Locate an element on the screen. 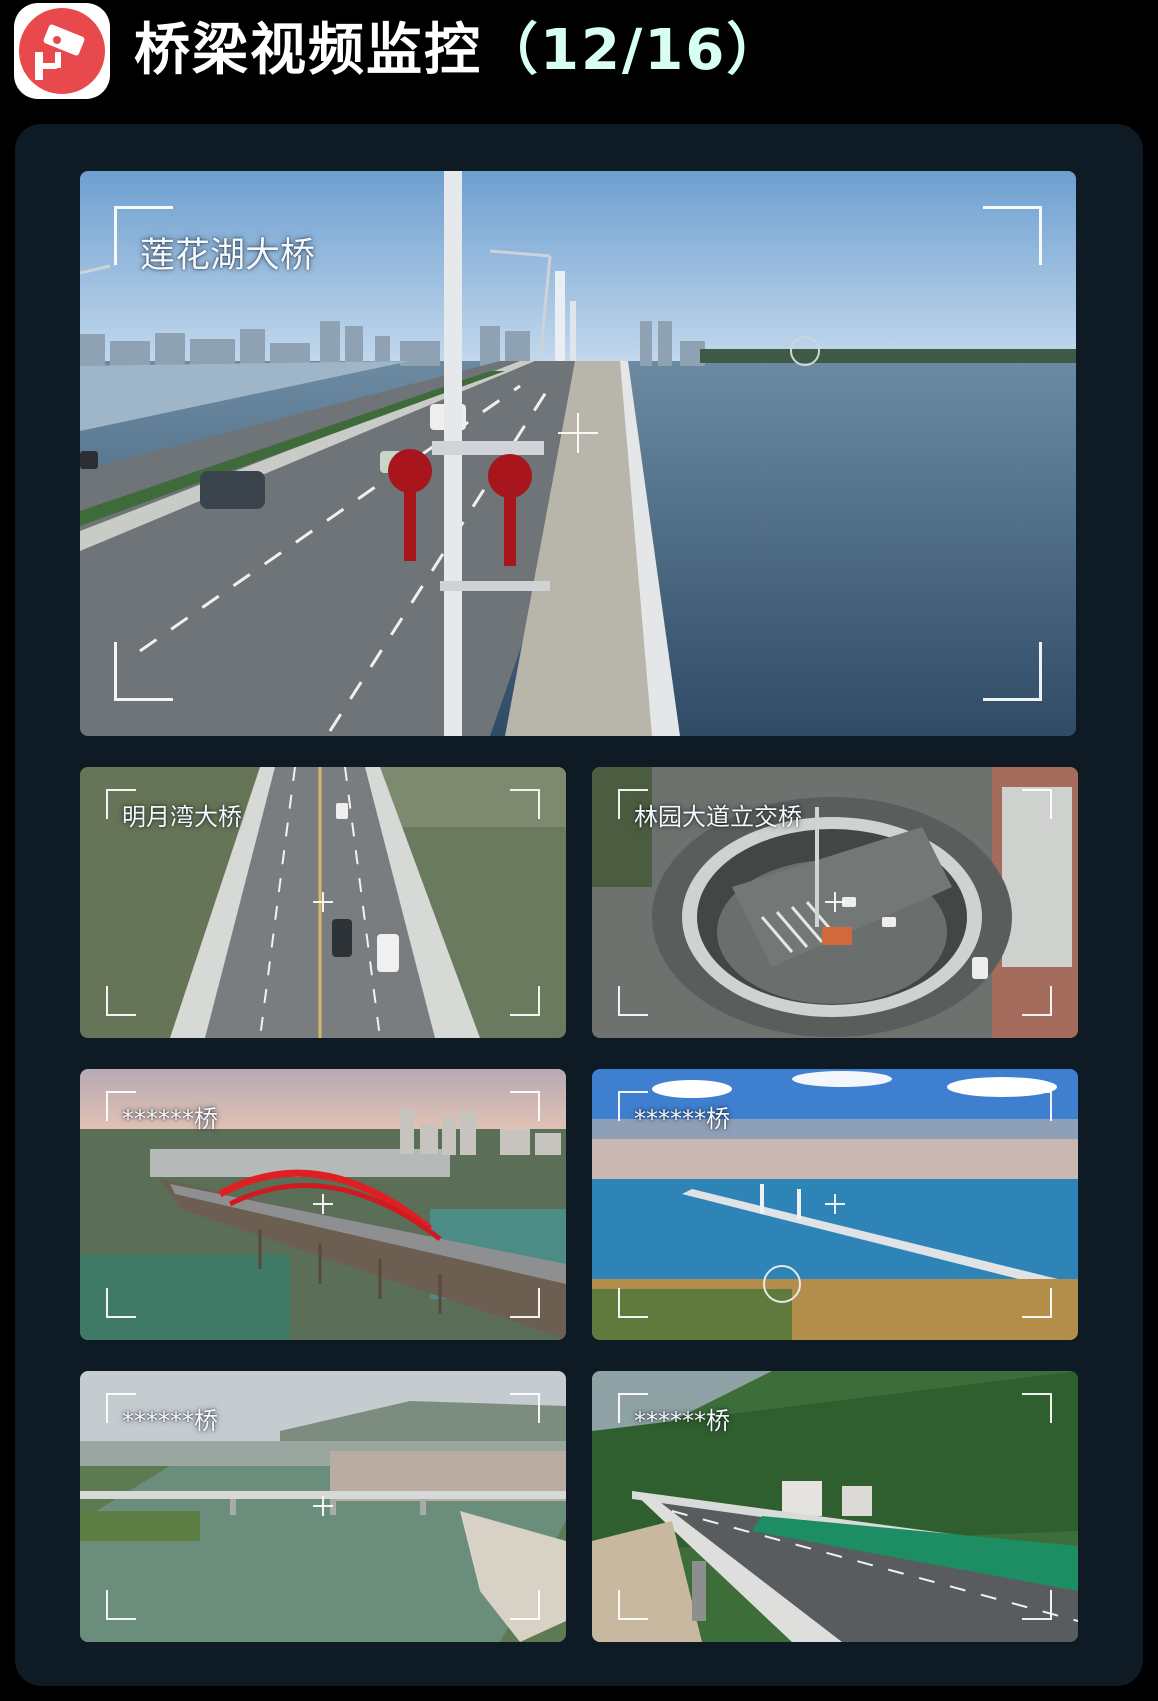 This screenshot has height=1701, width=1158. page-title: 桥梁视频监控（12/16） is located at coordinates (459, 51).